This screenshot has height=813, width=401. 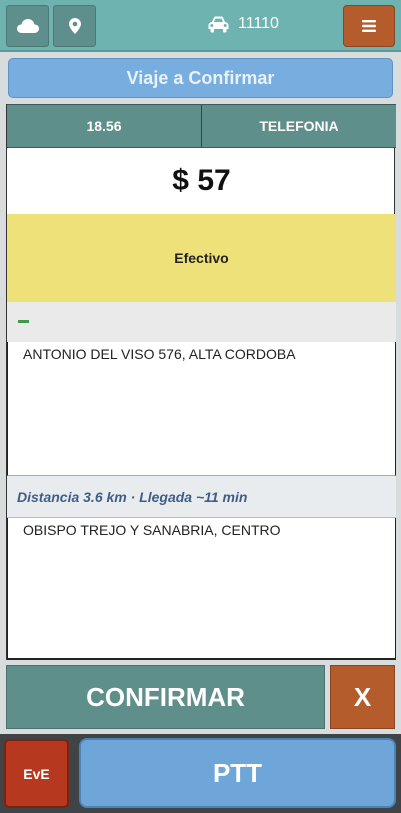 I want to click on trip-price: $ 57, so click(x=201, y=180).